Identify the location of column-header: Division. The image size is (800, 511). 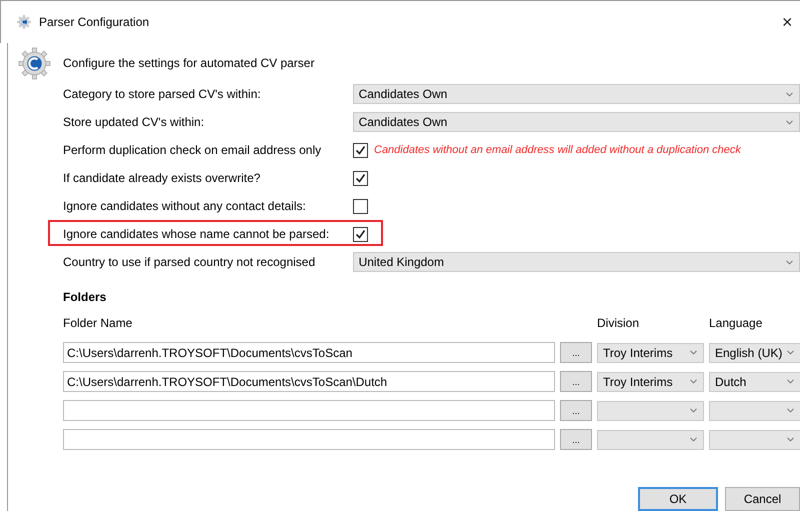
(618, 324).